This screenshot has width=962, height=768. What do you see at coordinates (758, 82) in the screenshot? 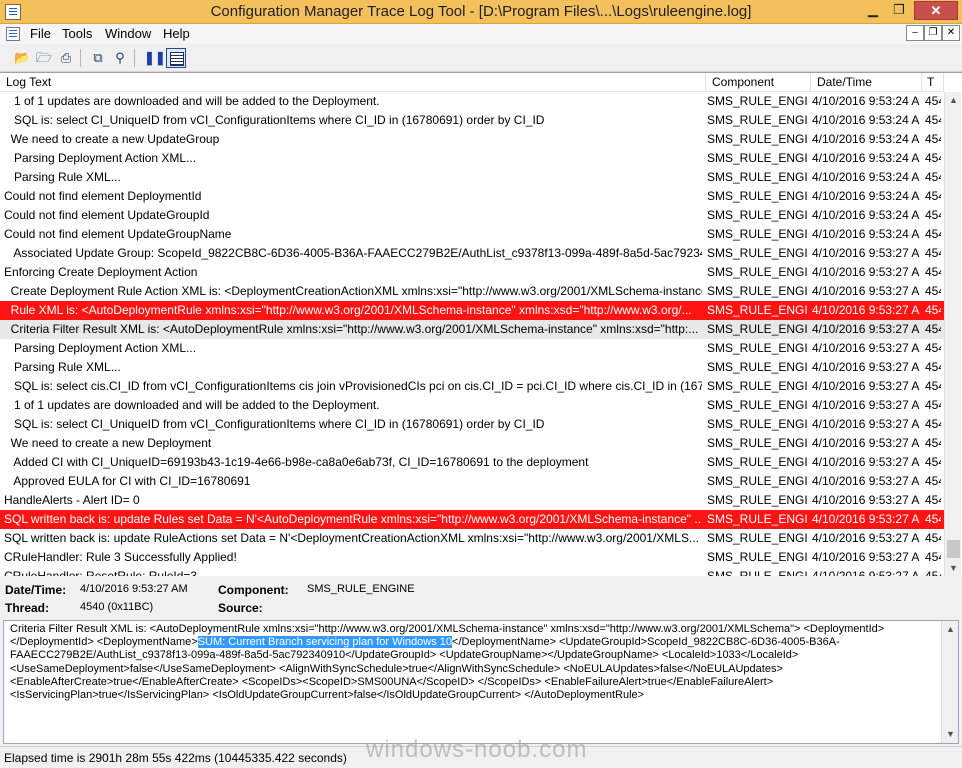
I see `column-header-component: Component` at bounding box center [758, 82].